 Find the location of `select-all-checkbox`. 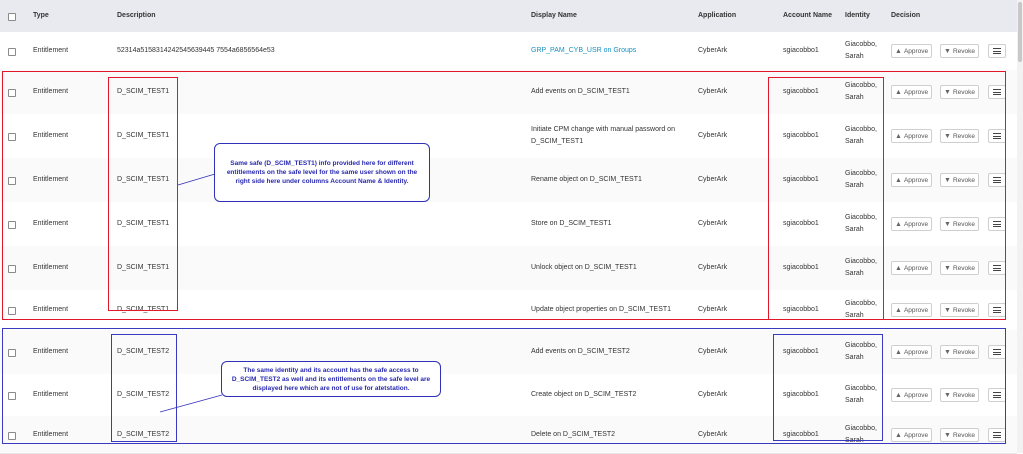

select-all-checkbox is located at coordinates (12, 17).